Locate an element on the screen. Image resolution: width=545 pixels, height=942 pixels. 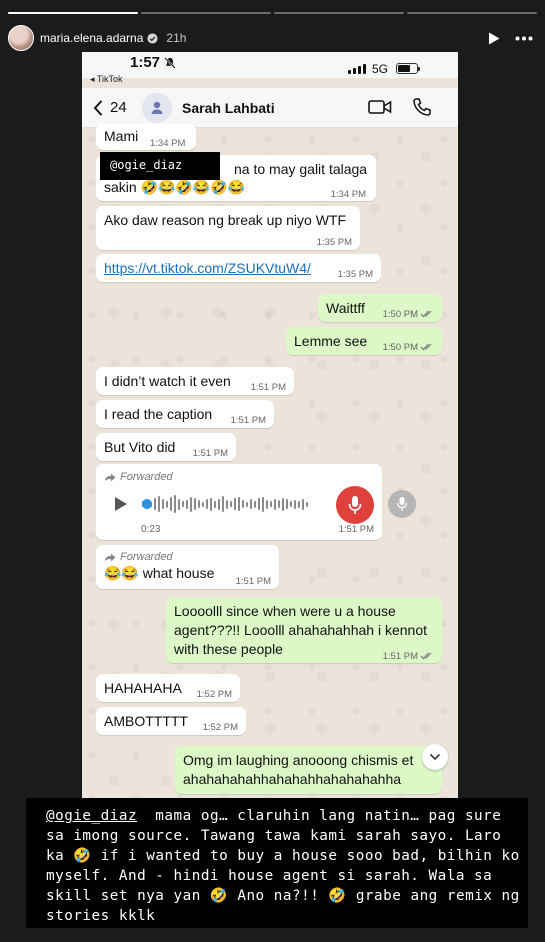
caption-mention: @ogie_diaz is located at coordinates (91, 816).